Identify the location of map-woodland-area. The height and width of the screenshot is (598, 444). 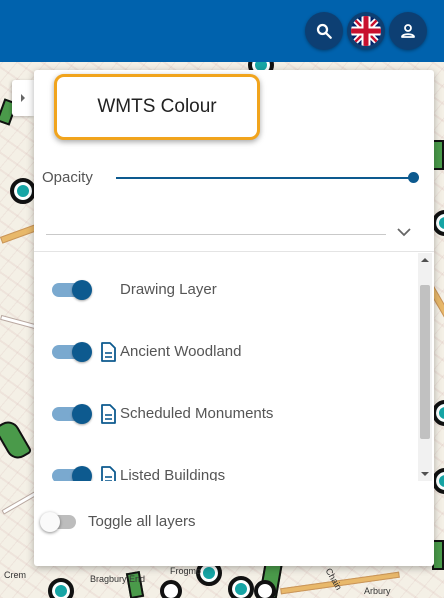
(16, 440).